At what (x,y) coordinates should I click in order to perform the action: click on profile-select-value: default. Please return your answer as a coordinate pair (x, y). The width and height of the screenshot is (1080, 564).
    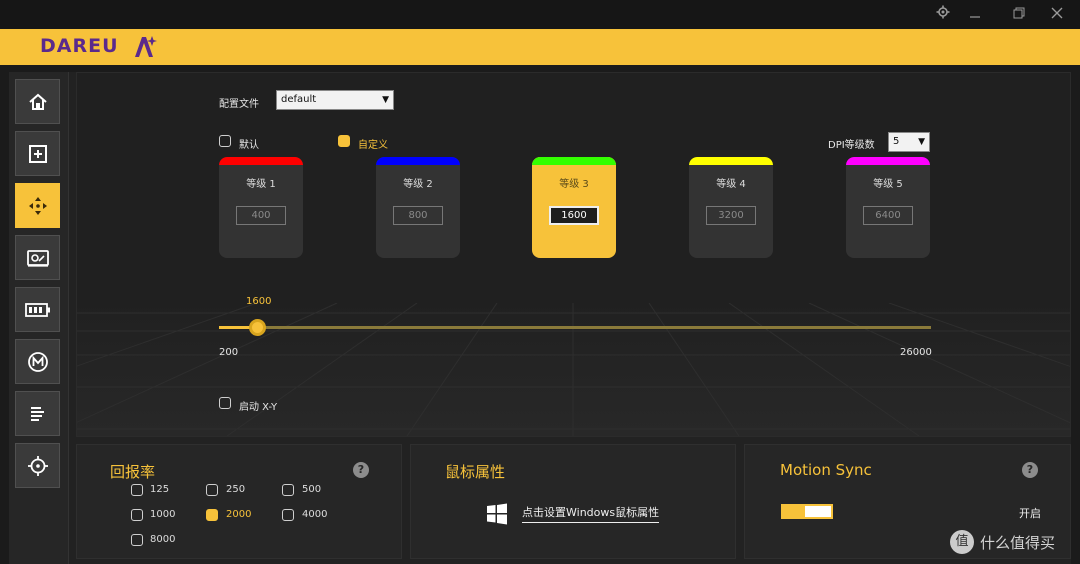
    Looking at the image, I should click on (299, 99).